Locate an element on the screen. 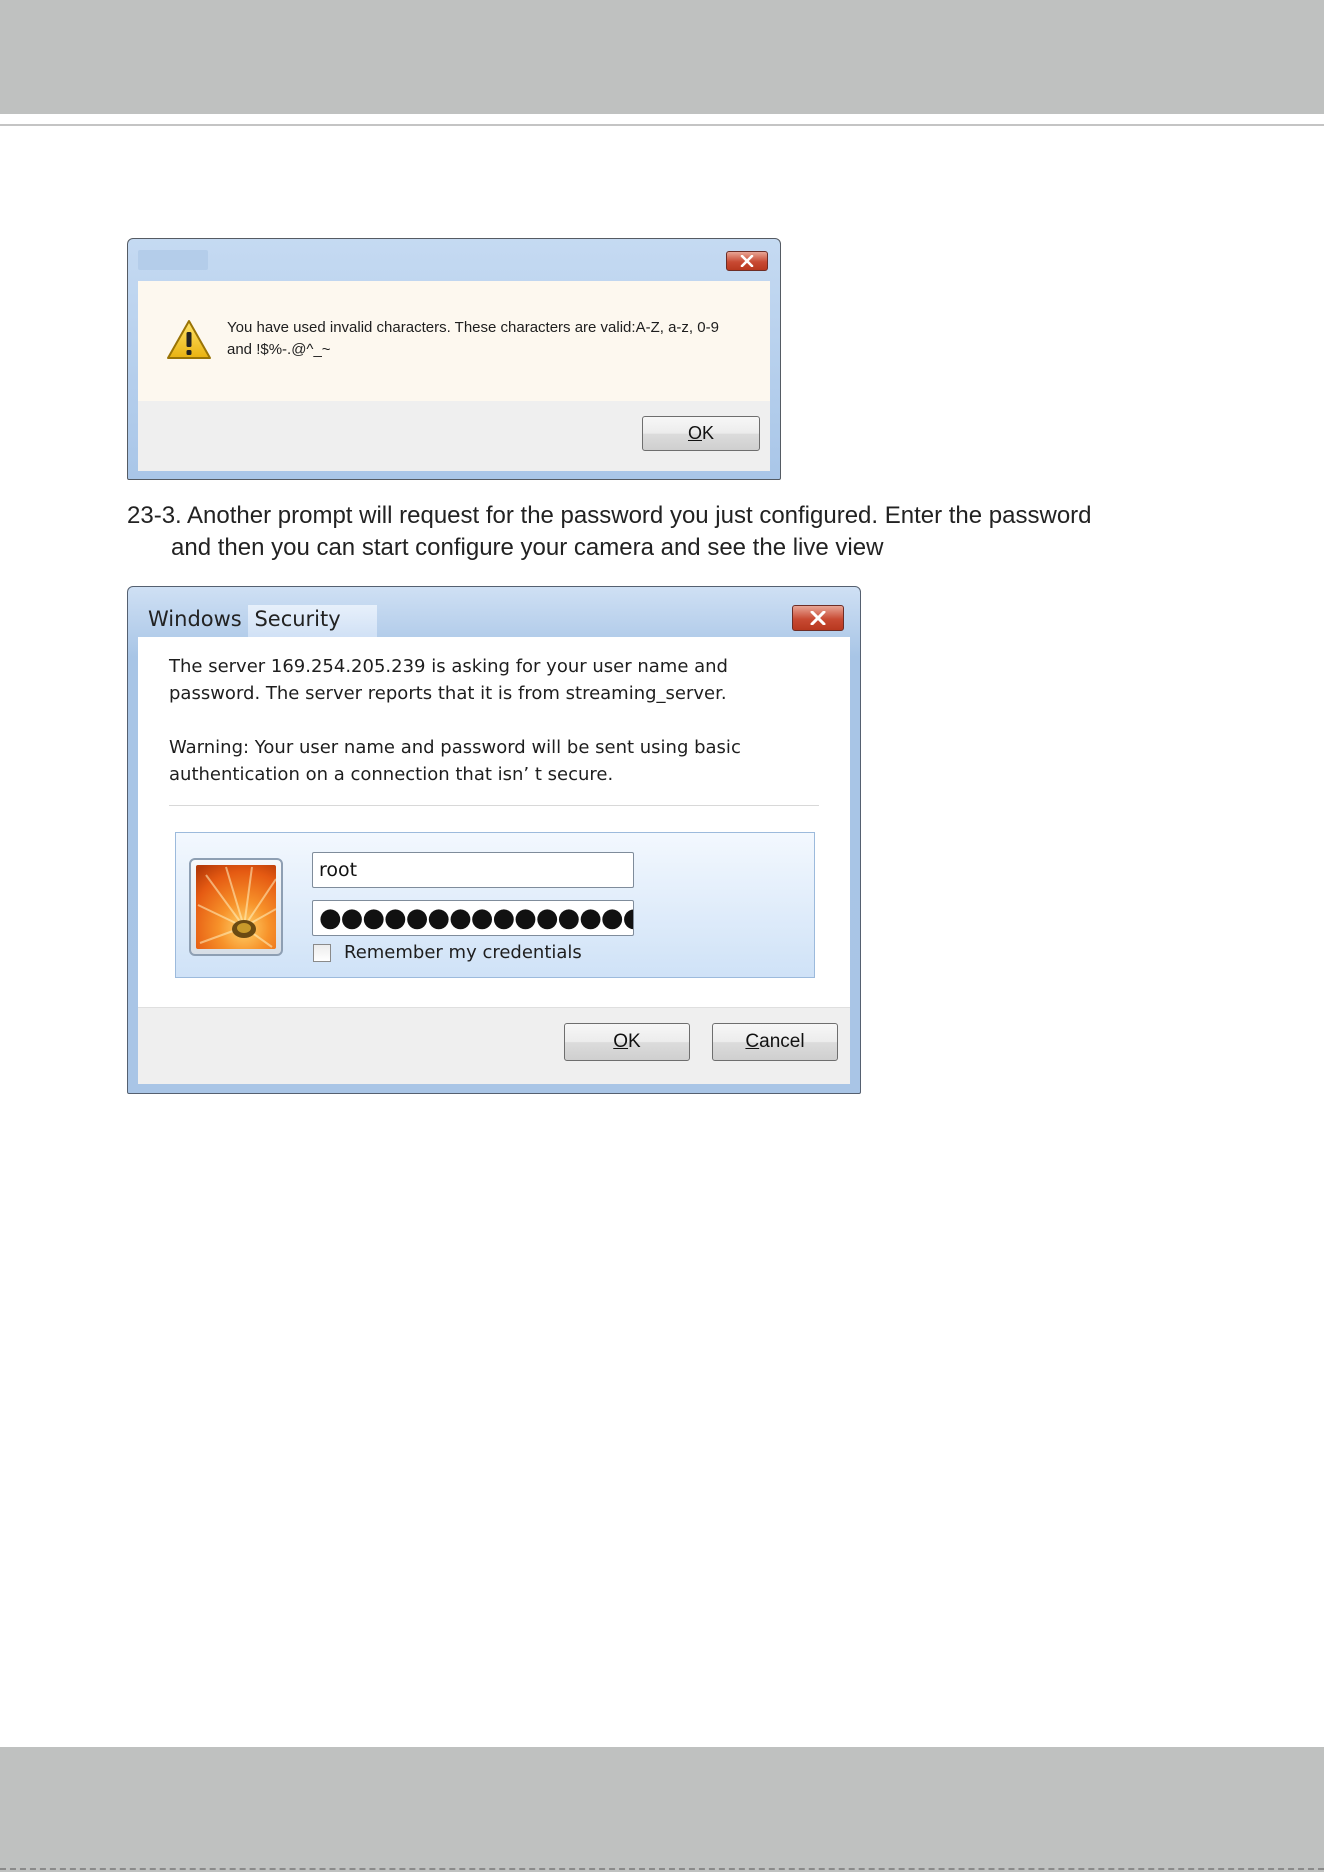 The height and width of the screenshot is (1872, 1324). flower-avatar-icon is located at coordinates (236, 907).